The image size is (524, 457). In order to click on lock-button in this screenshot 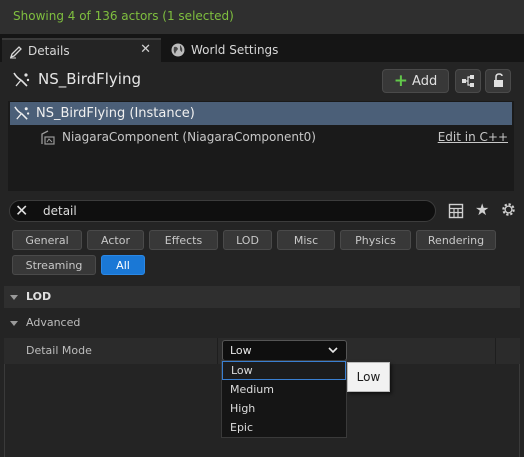, I will do `click(498, 81)`.